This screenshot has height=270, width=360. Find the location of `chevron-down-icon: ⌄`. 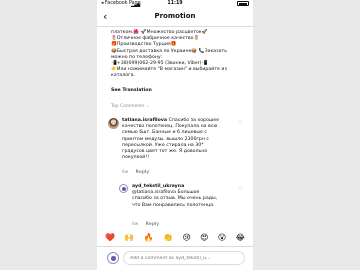

chevron-down-icon: ⌄ is located at coordinates (147, 105).